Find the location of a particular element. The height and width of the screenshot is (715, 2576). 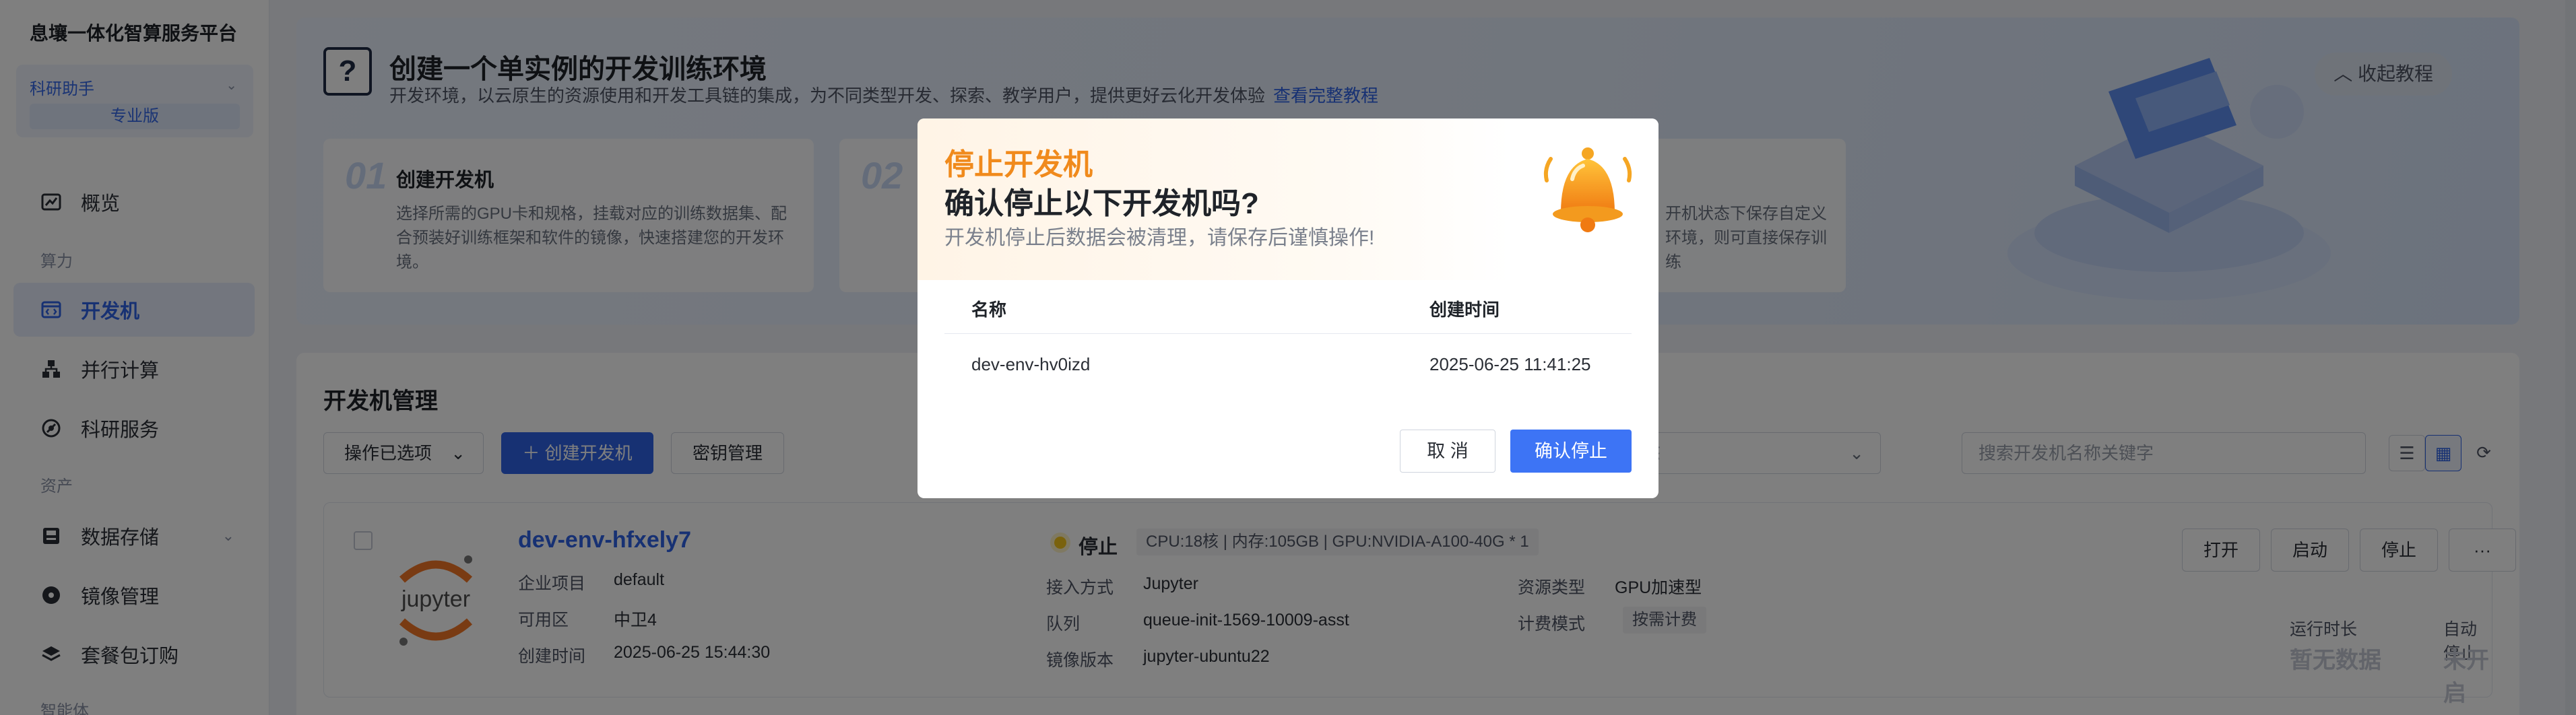

dialog-title: 确认停止以下开发机吗? is located at coordinates (1101, 203).